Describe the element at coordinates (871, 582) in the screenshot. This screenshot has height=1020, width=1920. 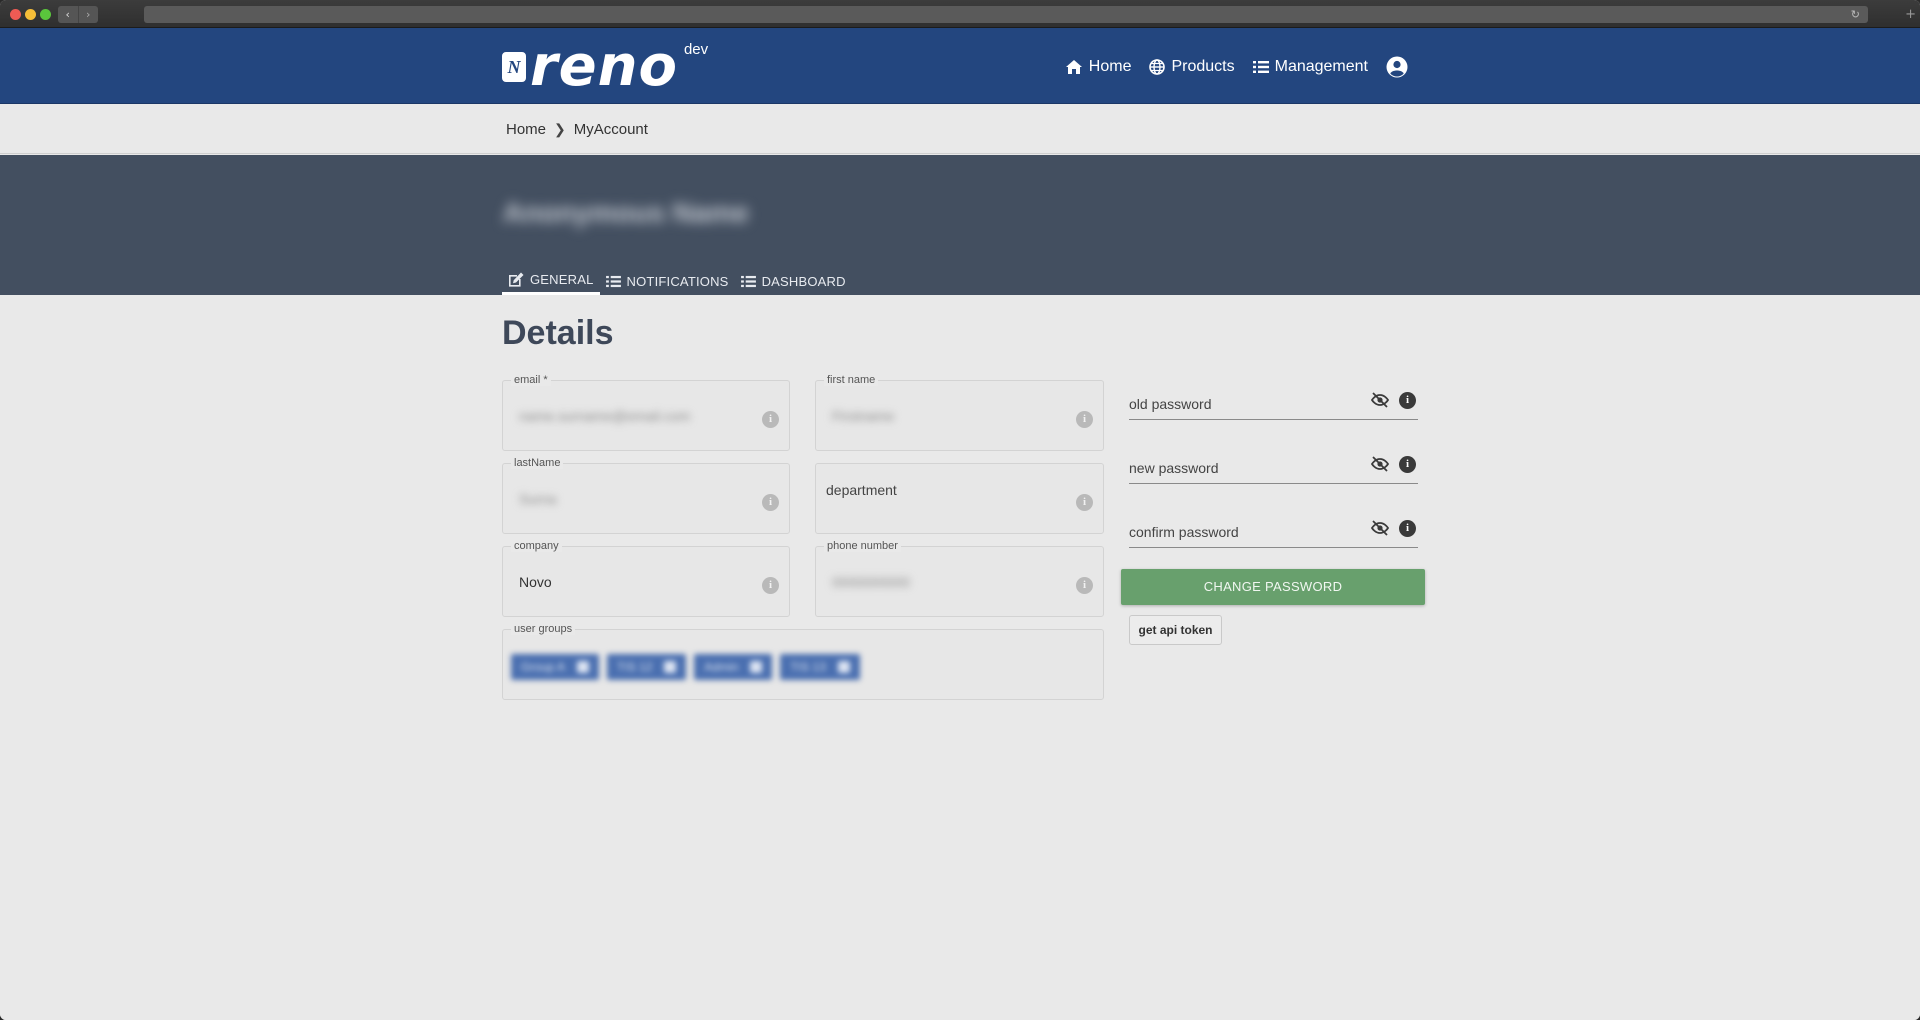
I see `phone-number-value: 0000000000` at that location.